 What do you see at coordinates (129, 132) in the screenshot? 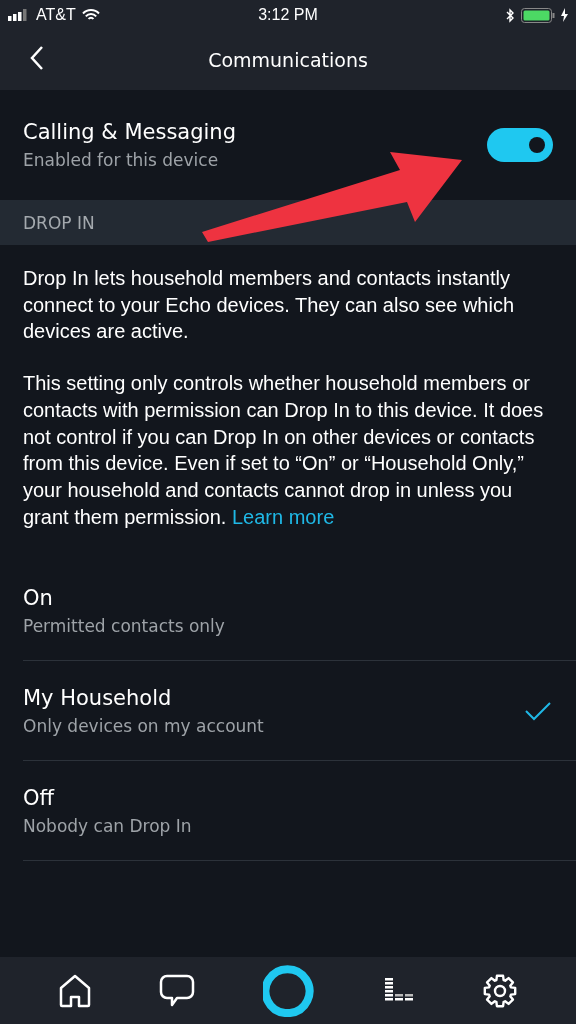
I see `setting-title: Calling & Messaging` at bounding box center [129, 132].